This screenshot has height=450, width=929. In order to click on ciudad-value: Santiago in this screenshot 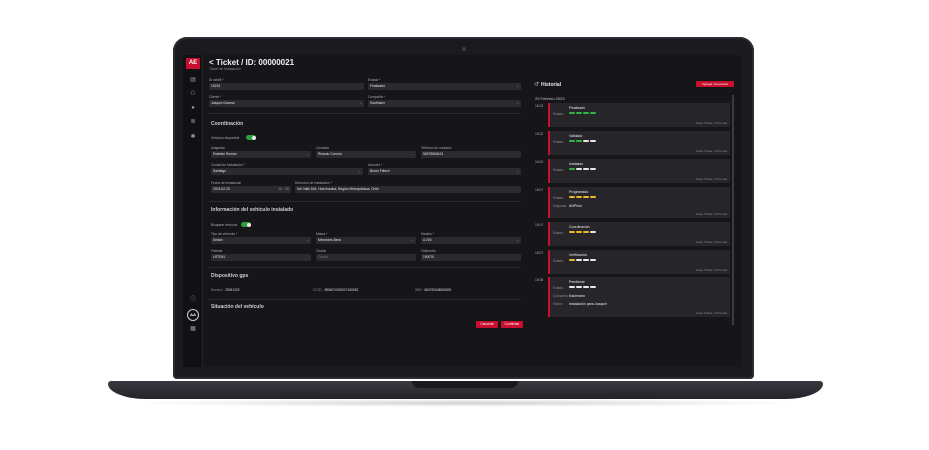, I will do `click(220, 171)`.